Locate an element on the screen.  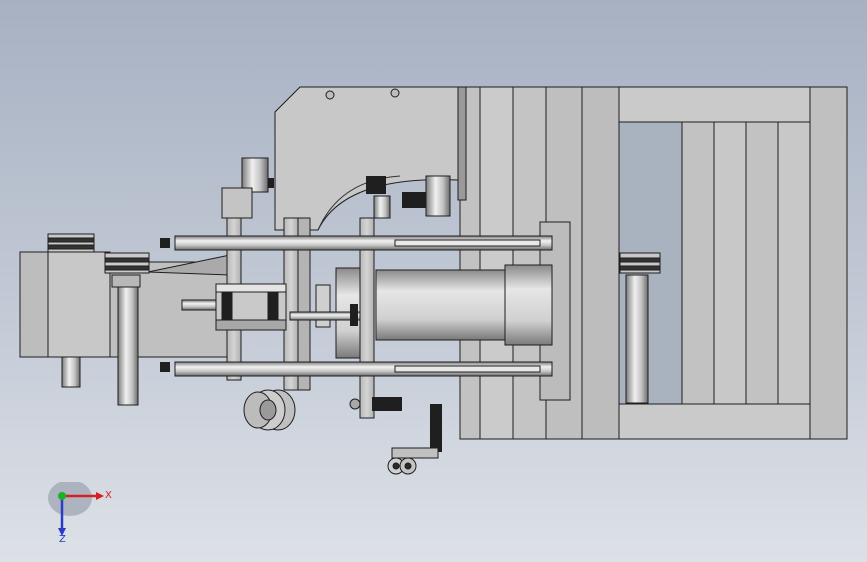
wheels is located at coordinates (341, 432).